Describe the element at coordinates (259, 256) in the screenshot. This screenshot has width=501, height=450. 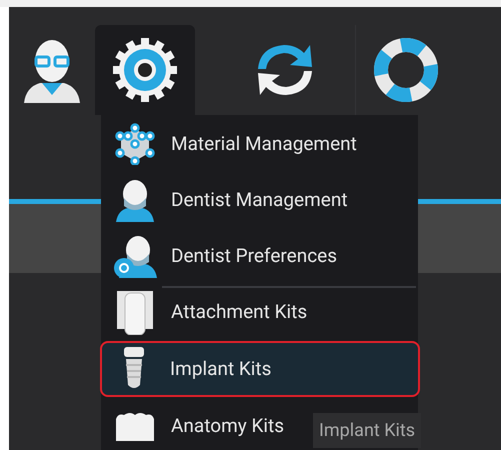
I see `menu-item: Dentist Preferences` at that location.